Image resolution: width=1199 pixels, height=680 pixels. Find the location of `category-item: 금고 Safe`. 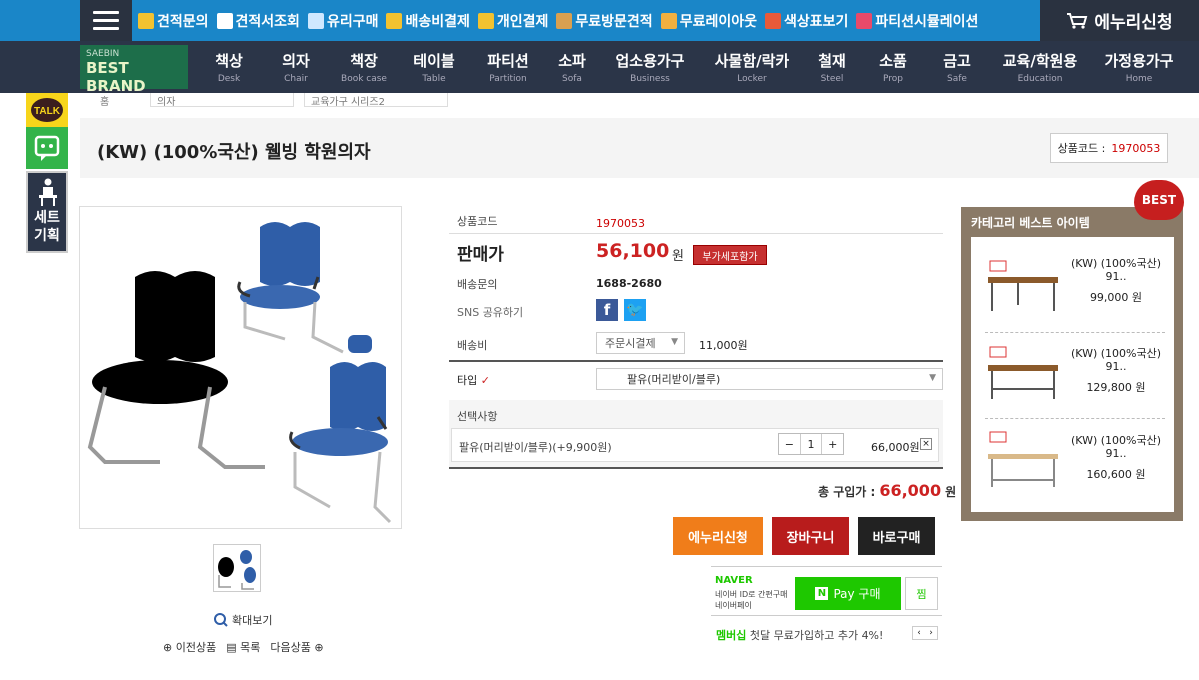

category-item: 금고 Safe is located at coordinates (957, 67).